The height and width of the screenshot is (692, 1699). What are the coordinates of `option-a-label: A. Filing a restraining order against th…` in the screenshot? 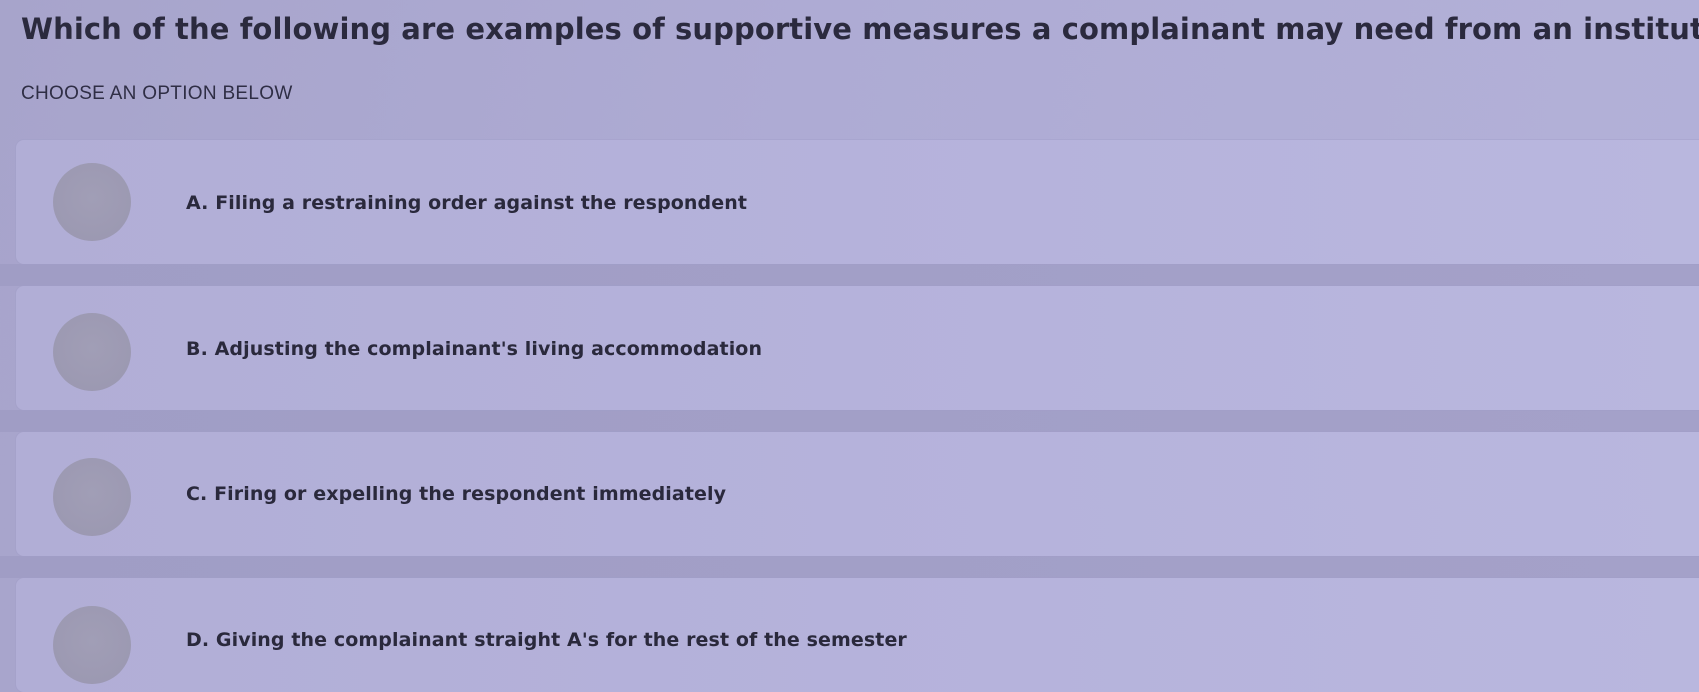 It's located at (467, 203).